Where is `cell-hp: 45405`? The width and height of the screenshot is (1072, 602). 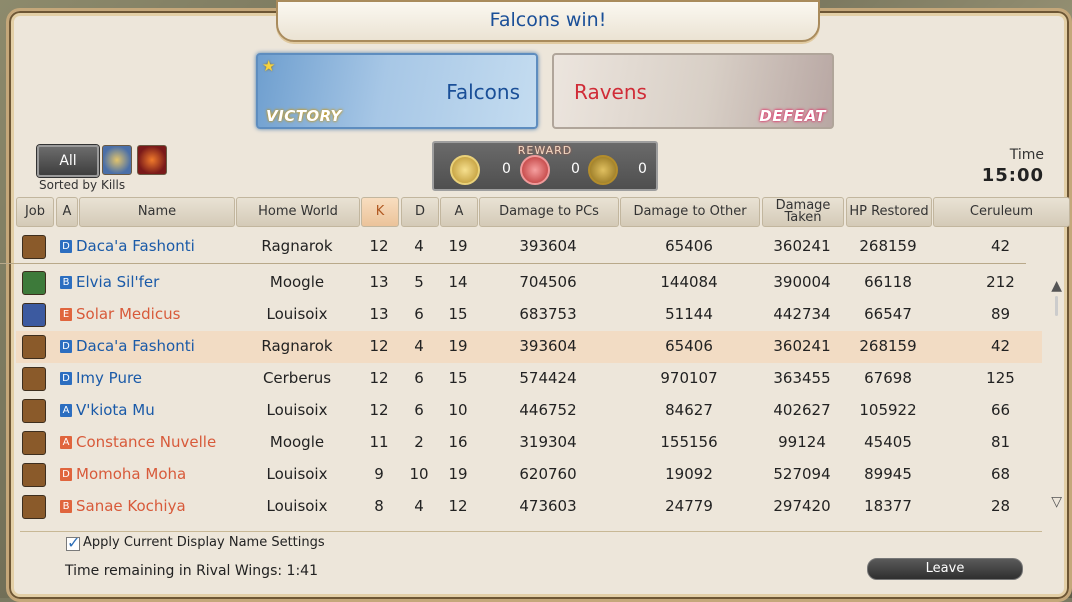 cell-hp: 45405 is located at coordinates (888, 442).